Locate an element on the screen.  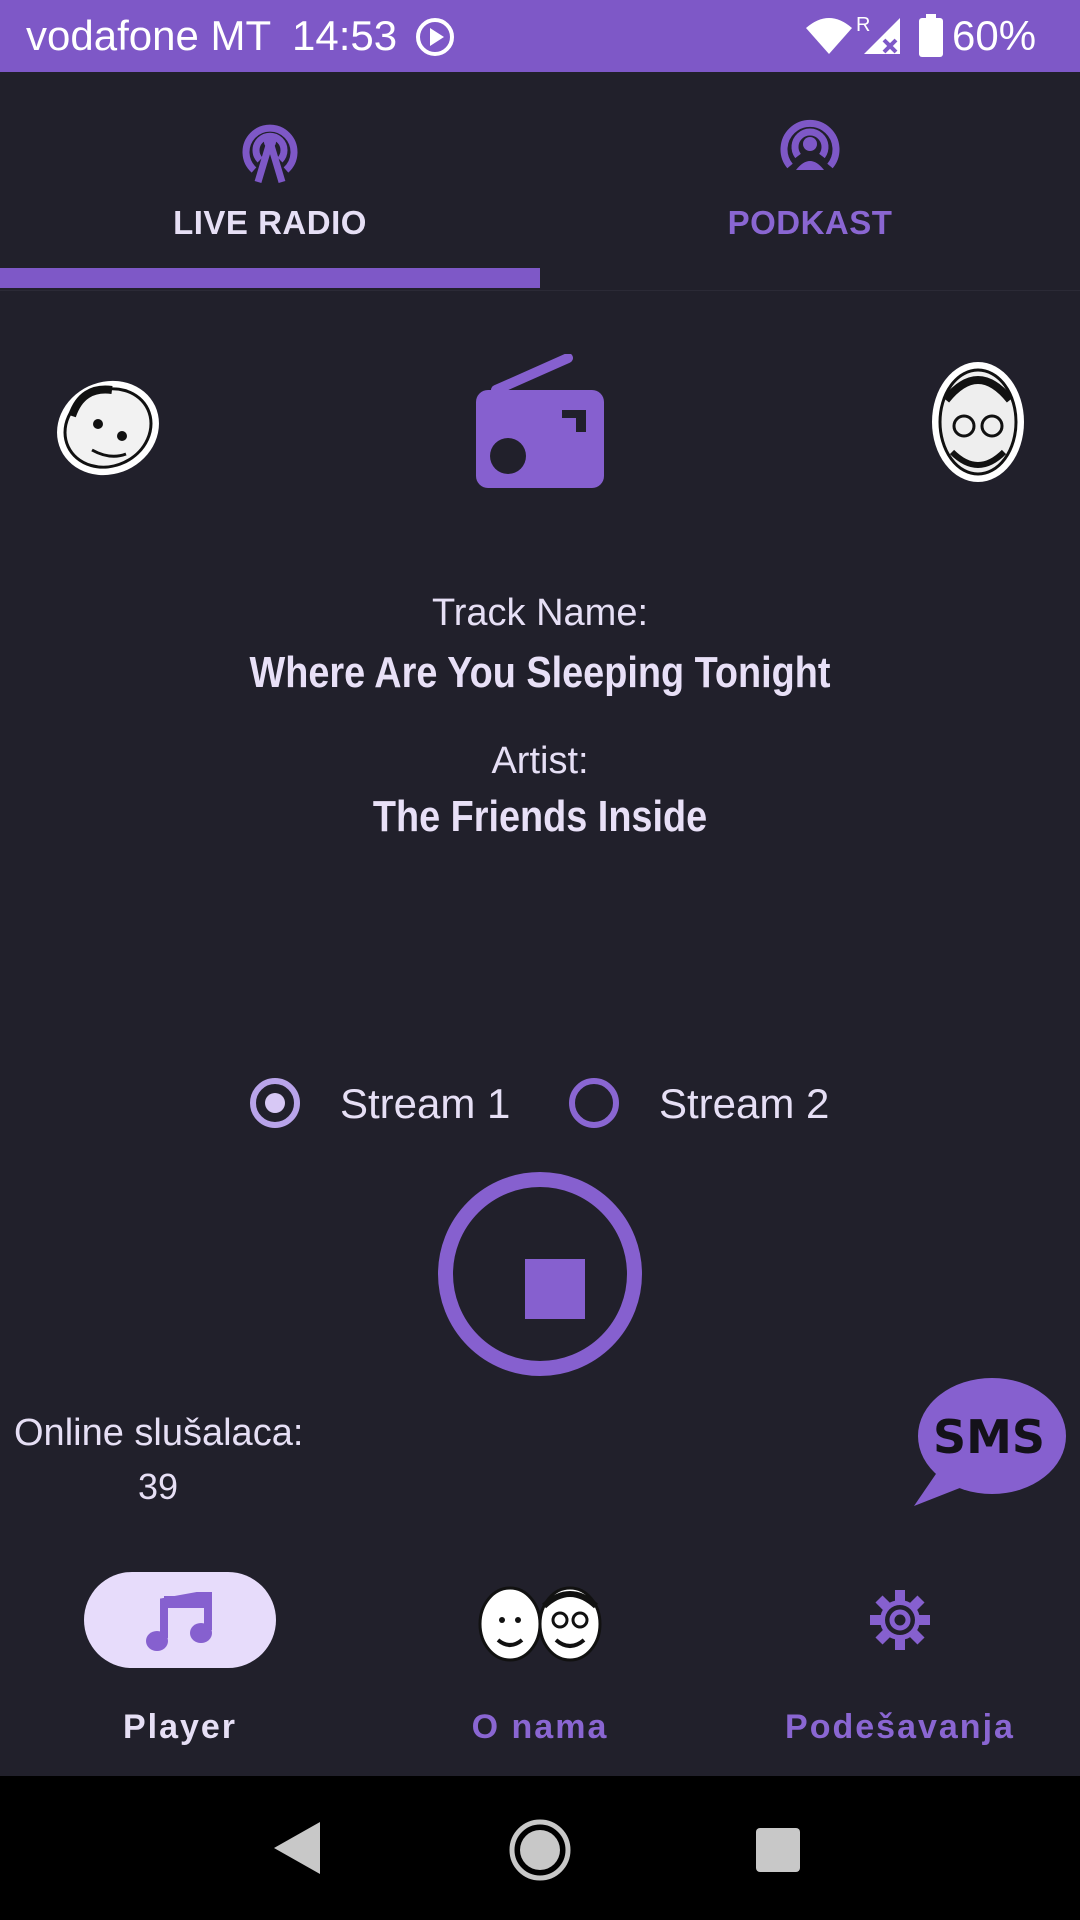
carrier-name: vodafone MT is located at coordinates (149, 35).